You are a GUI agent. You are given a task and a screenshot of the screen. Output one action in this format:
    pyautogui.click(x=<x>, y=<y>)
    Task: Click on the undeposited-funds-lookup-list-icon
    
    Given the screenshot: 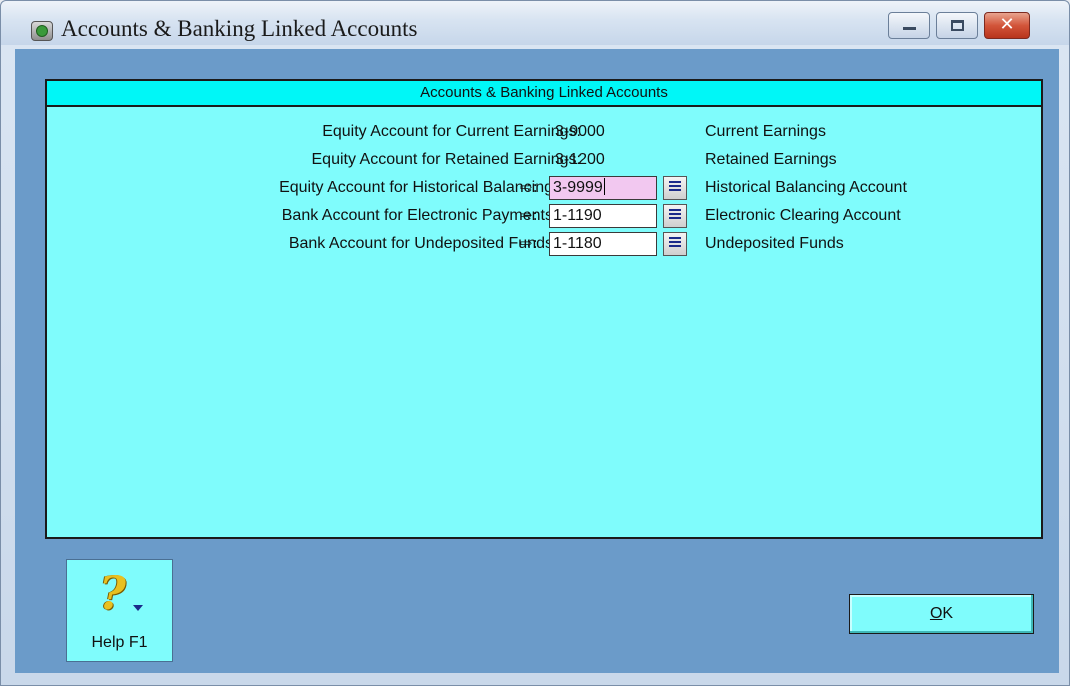 What is the action you would take?
    pyautogui.click(x=675, y=244)
    